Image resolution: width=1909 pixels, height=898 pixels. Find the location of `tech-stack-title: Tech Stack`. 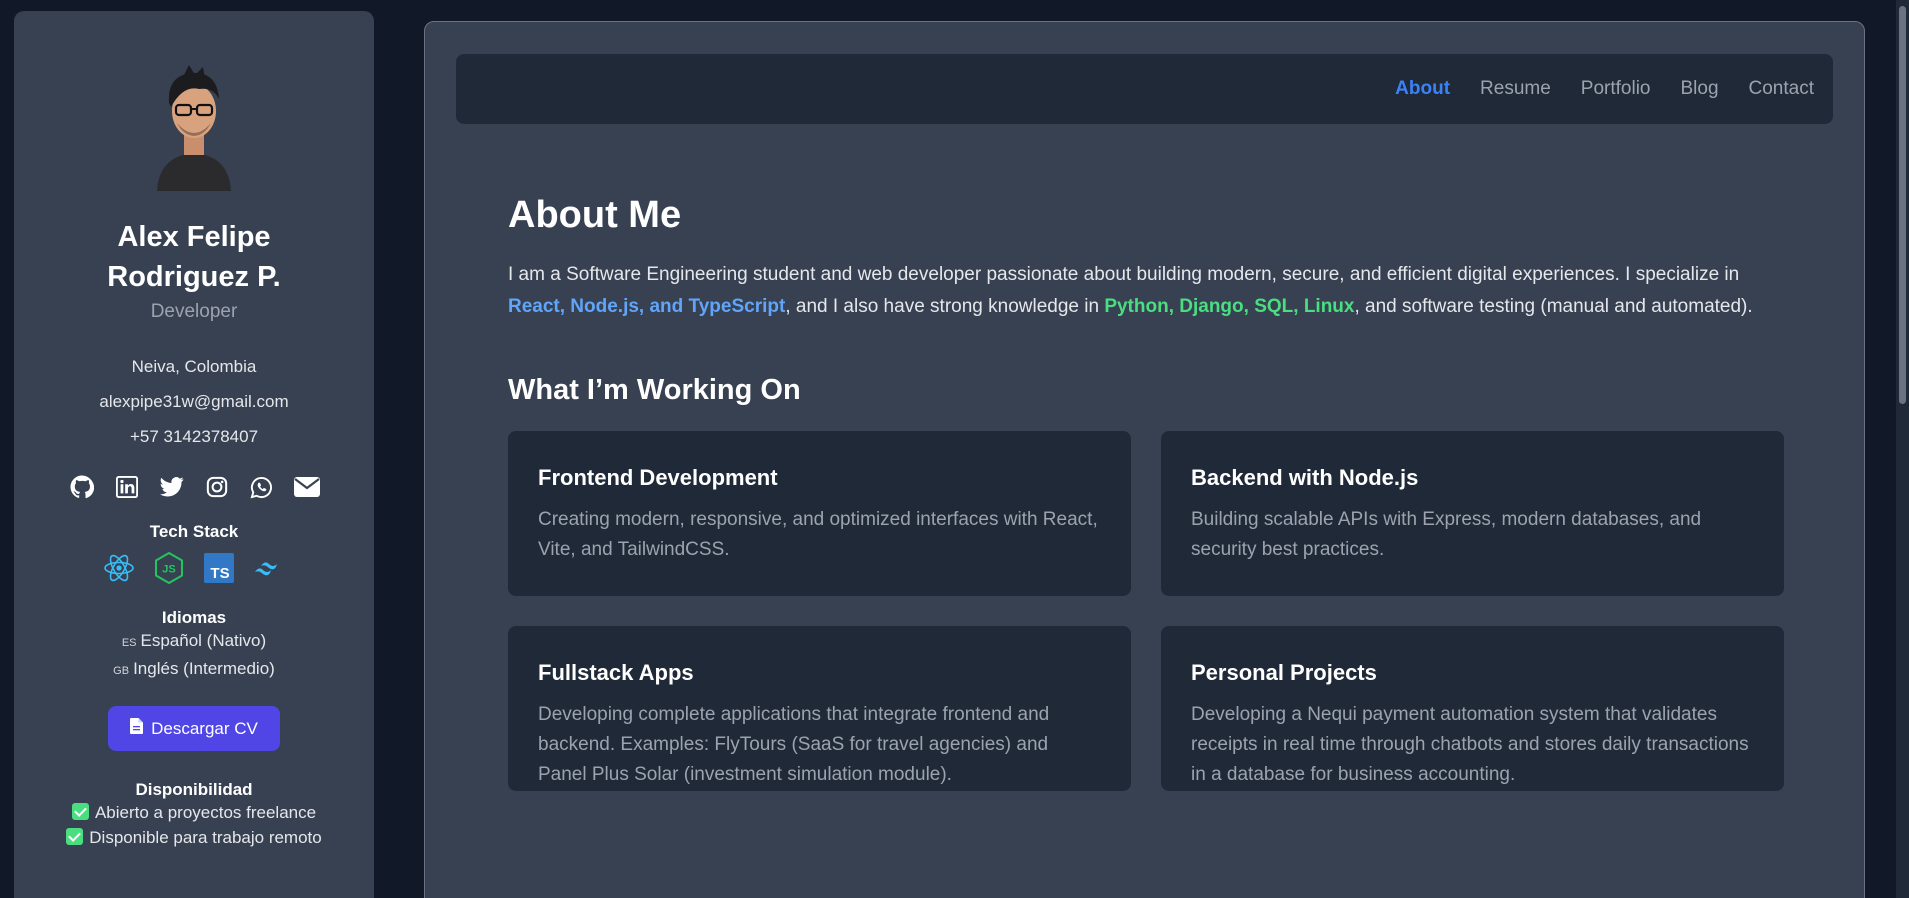

tech-stack-title: Tech Stack is located at coordinates (194, 531).